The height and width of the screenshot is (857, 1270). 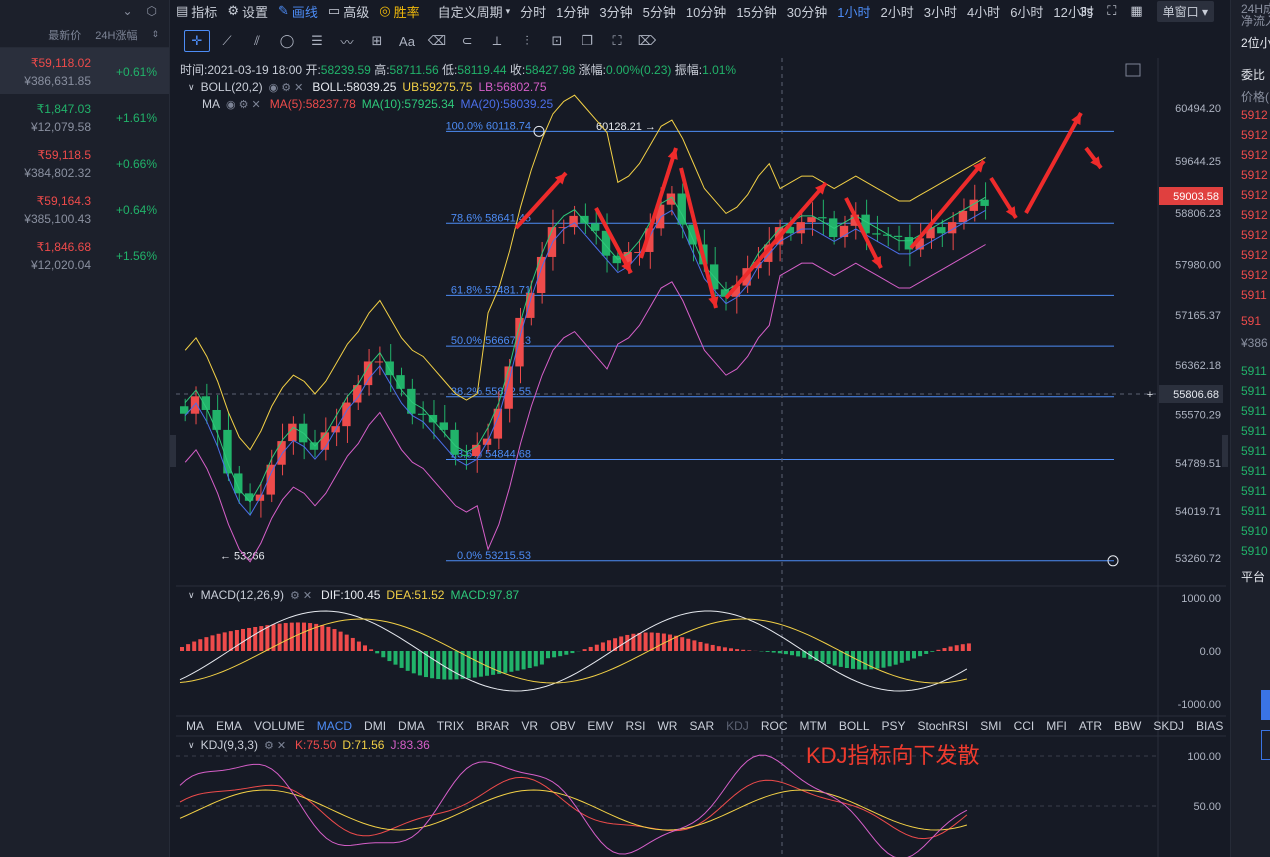 I want to click on kdj-toggle-icons: ⚙✕, so click(x=276, y=745).